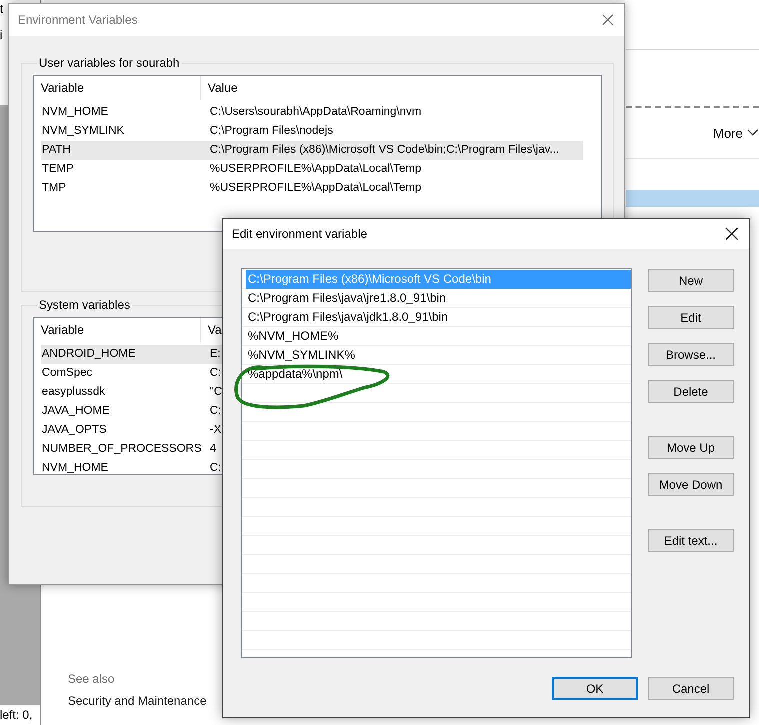  Describe the element at coordinates (85, 305) in the screenshot. I see `group-label: System variables` at that location.